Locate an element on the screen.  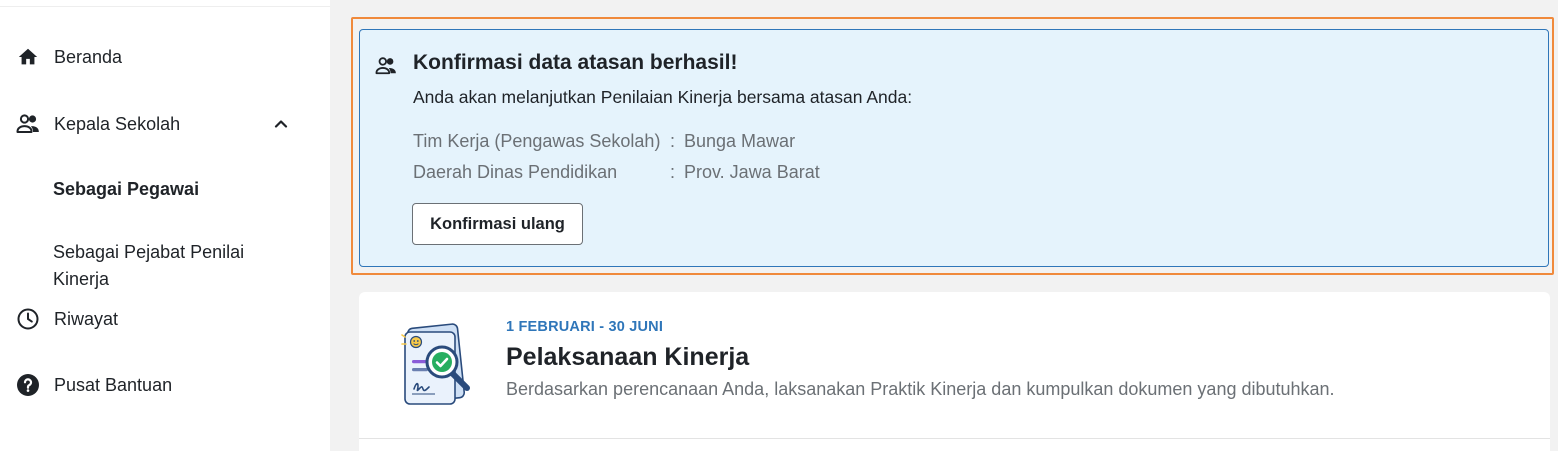
sidebar-subitem-sebagai-pejabat-penilai-kinerja: Sebagai Pejabat Penilai Kinerja is located at coordinates (168, 266).